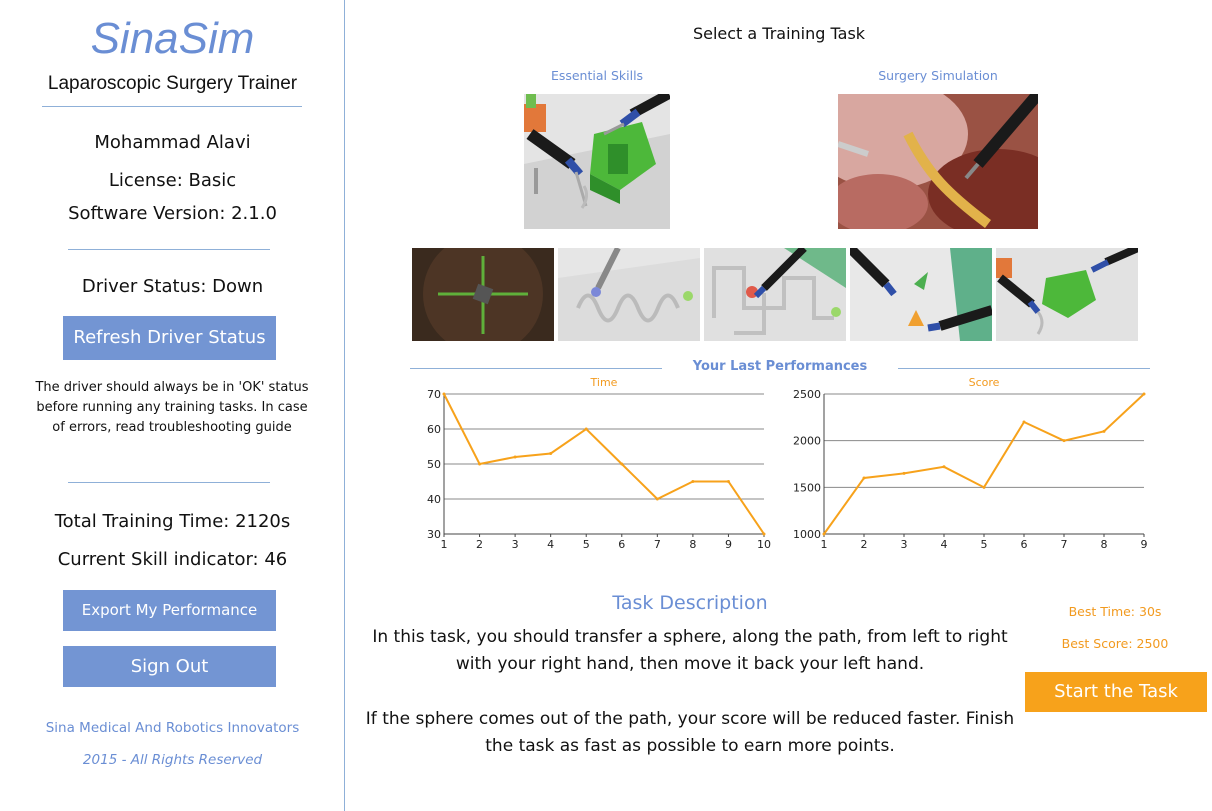 The height and width of the screenshot is (811, 1212). Describe the element at coordinates (483, 294) in the screenshot. I see `camera-target-task-thumbnail` at that location.